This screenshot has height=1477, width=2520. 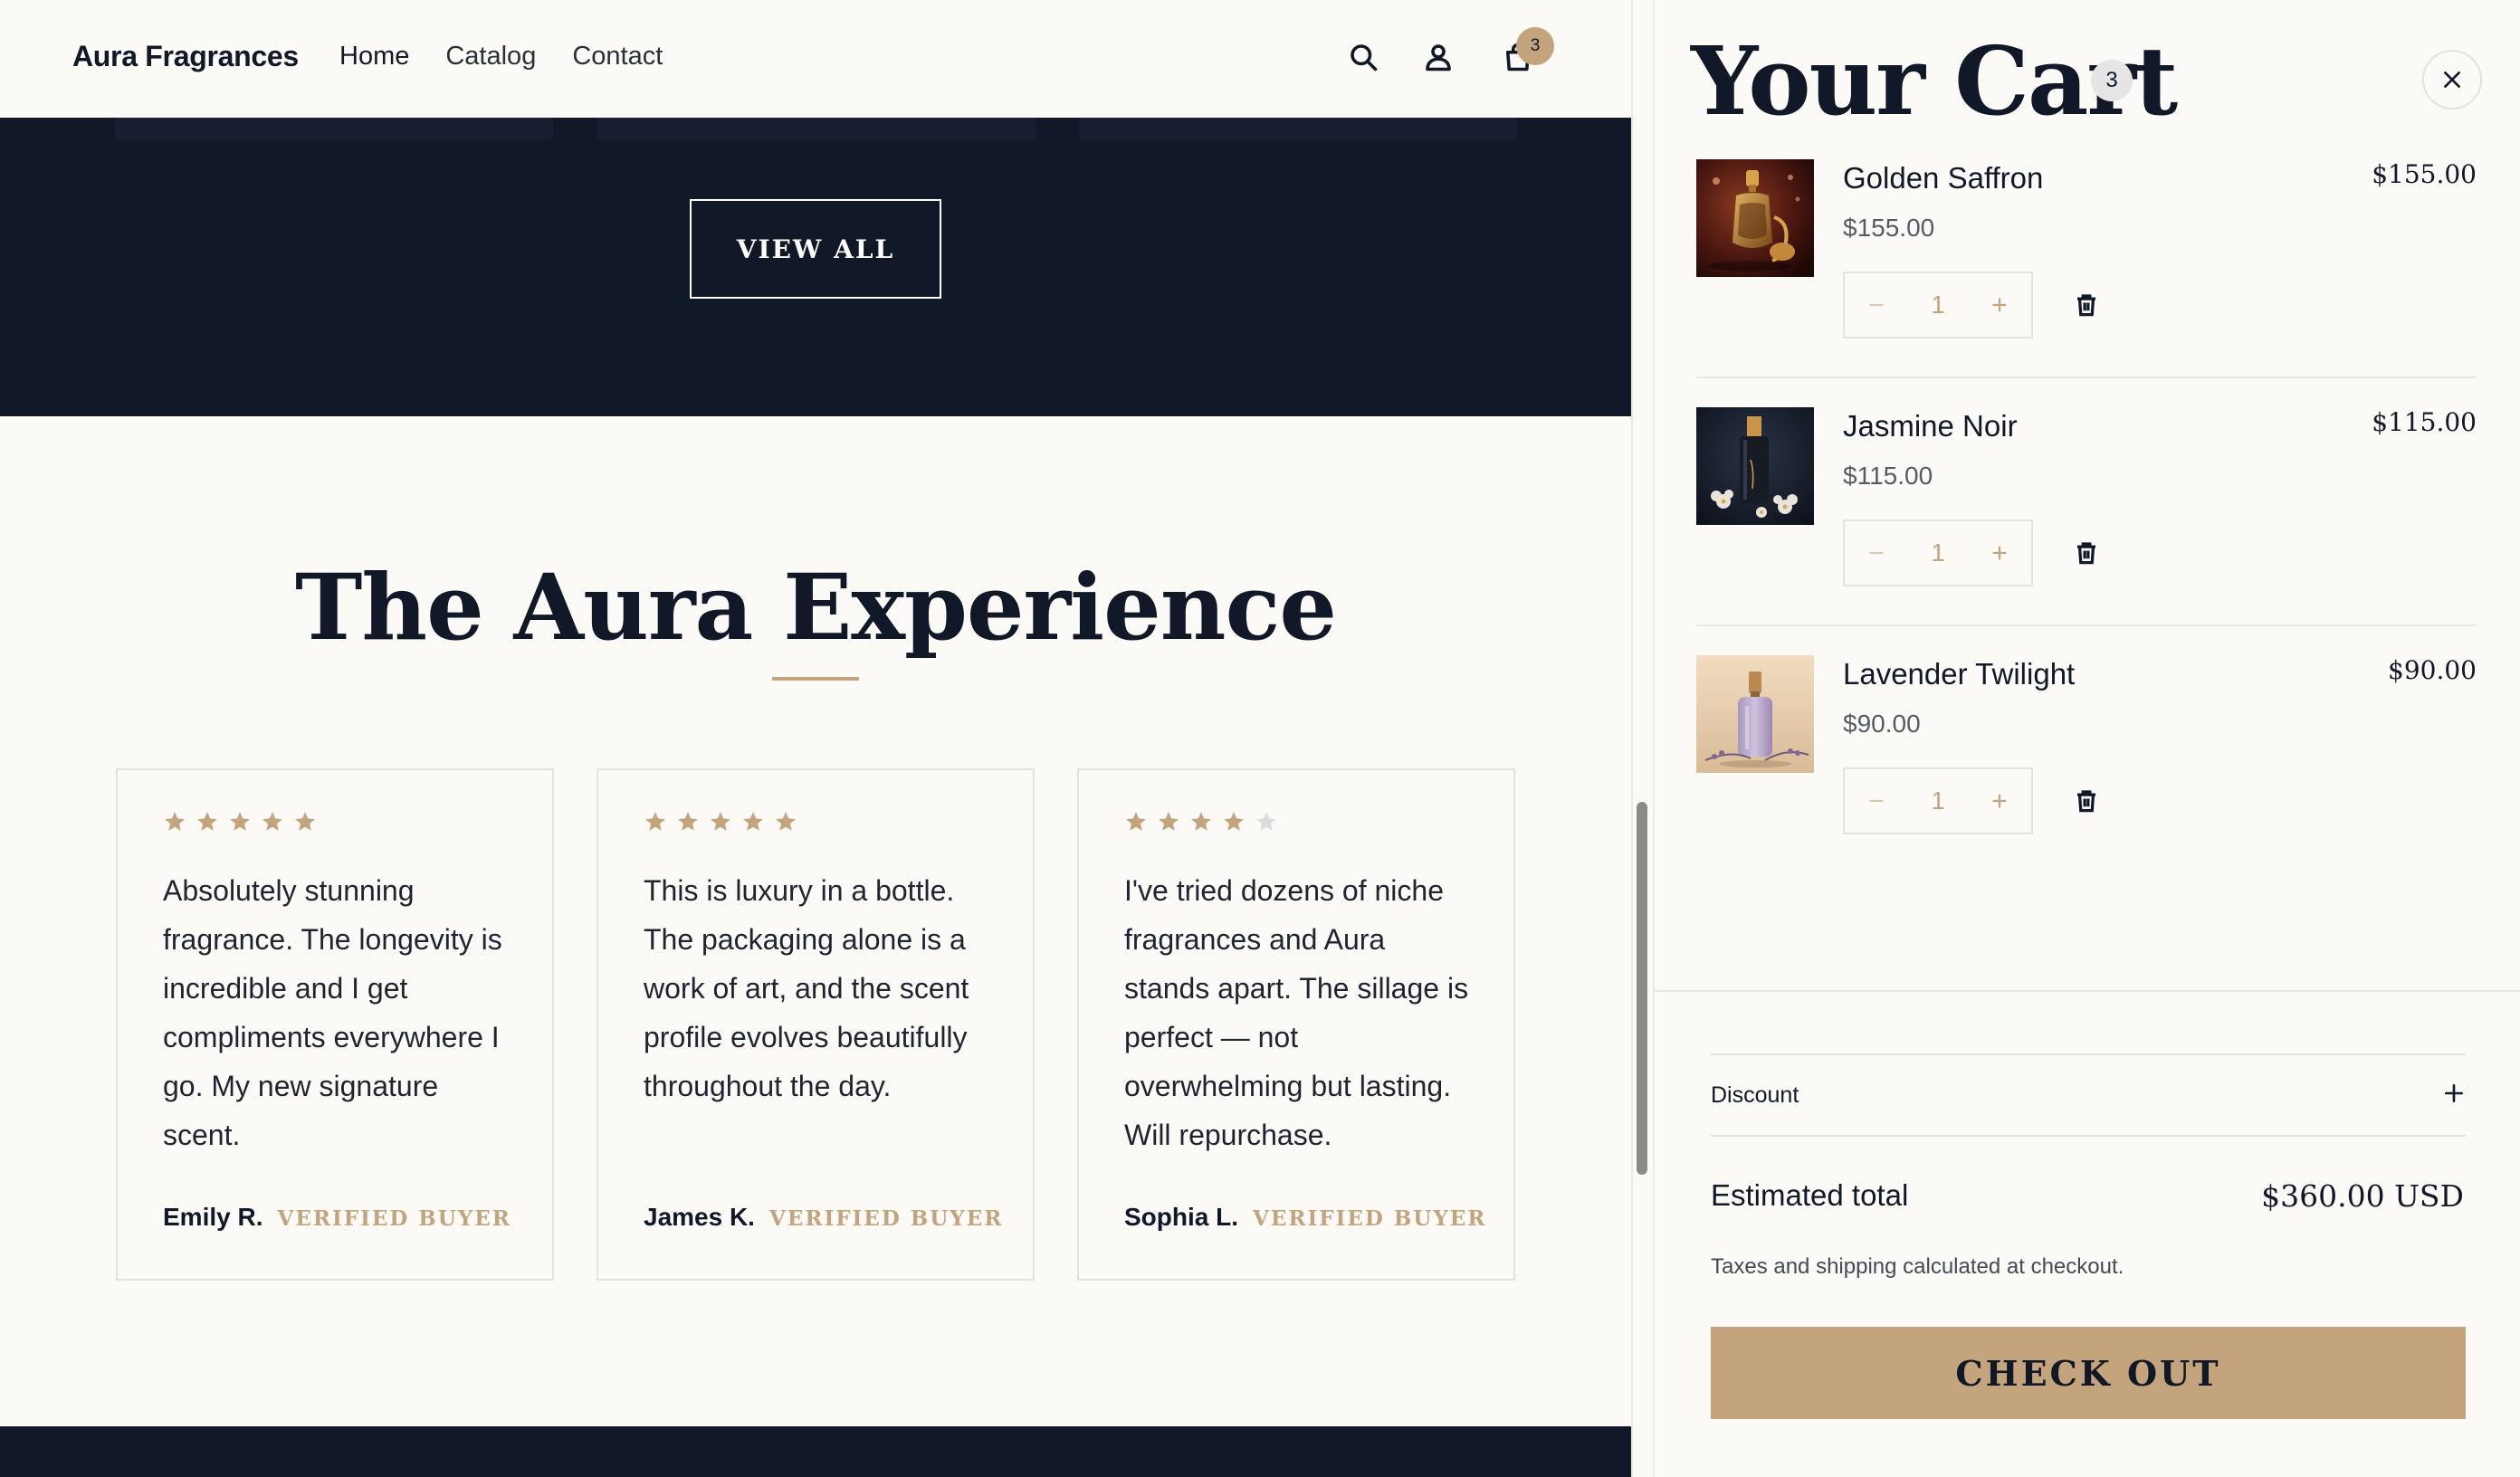 I want to click on scrollbar-thumb, so click(x=1642, y=988).